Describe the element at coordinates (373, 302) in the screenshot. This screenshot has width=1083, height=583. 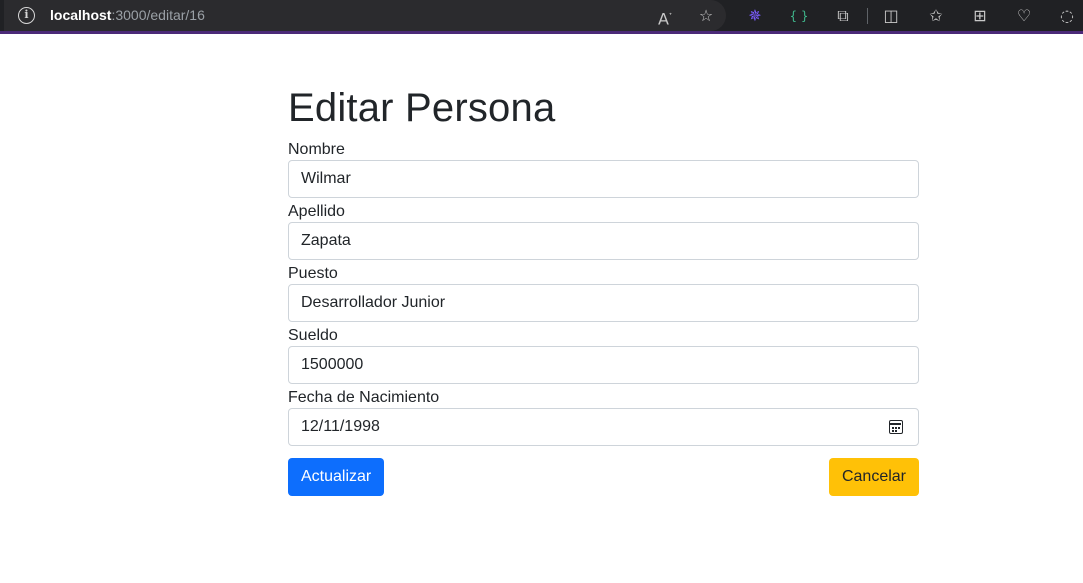
I see `puesto-value: Desarrollador Junior` at that location.